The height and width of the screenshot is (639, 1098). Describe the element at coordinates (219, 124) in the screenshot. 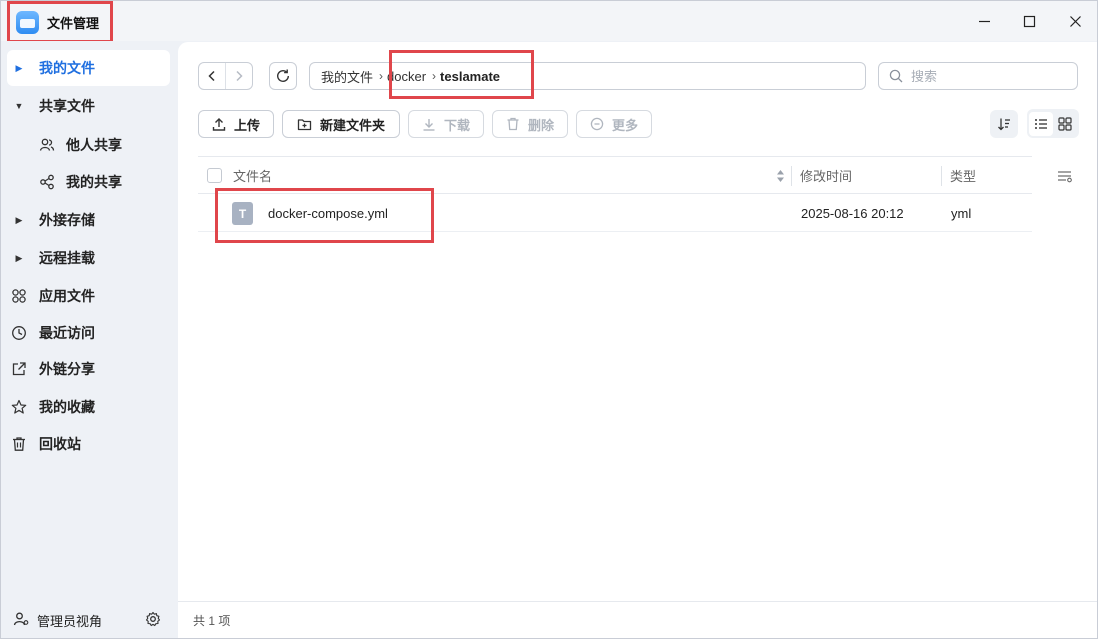

I see `upload-icon` at that location.